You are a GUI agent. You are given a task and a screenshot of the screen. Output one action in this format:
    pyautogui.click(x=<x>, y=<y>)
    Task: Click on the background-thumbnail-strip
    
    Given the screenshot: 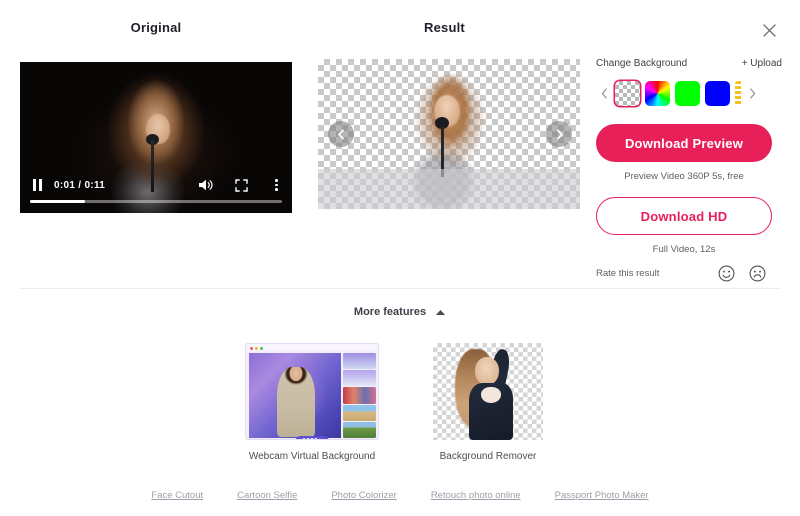 What is the action you would take?
    pyautogui.click(x=359, y=396)
    